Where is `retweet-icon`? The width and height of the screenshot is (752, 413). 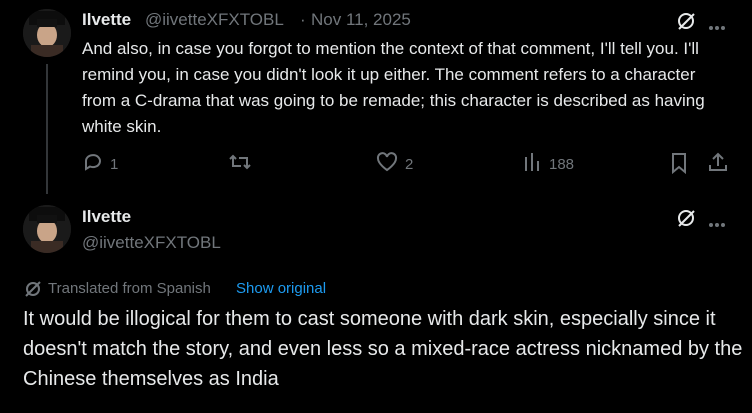 retweet-icon is located at coordinates (240, 164).